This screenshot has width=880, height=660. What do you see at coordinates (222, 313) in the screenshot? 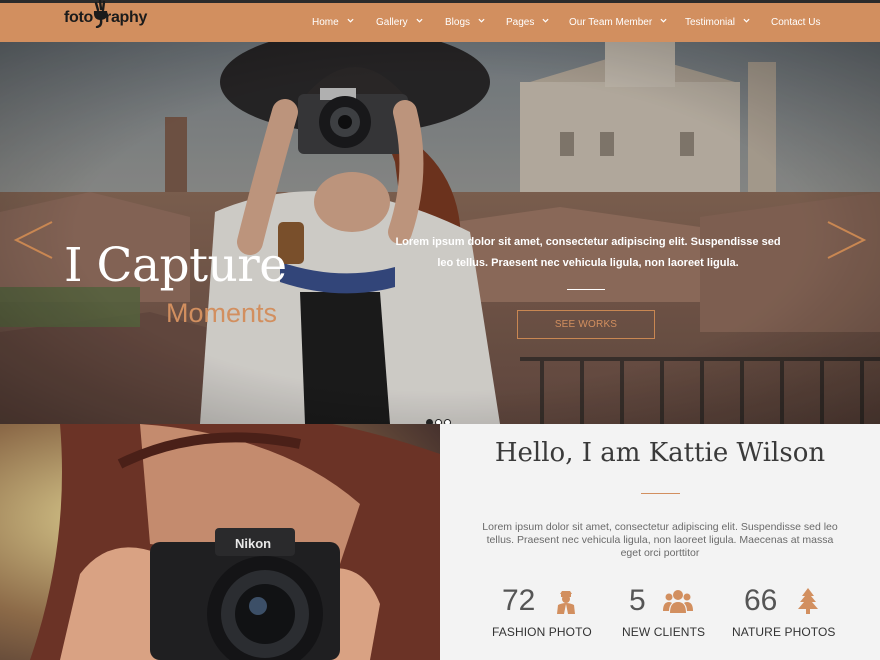
I see `hero-subtitle: Moments` at bounding box center [222, 313].